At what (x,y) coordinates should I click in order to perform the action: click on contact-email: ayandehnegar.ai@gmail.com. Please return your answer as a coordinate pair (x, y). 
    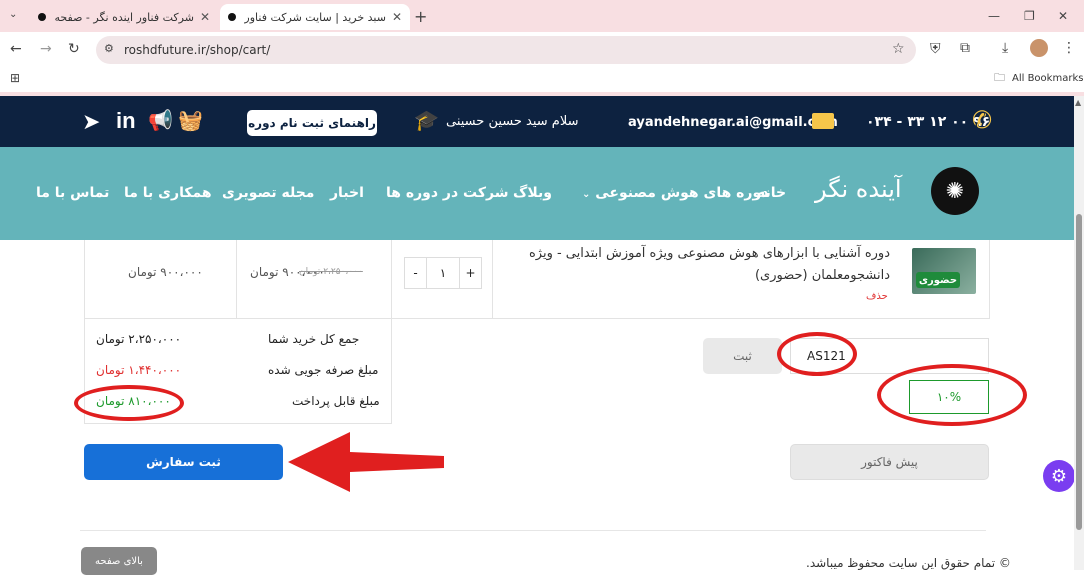
    Looking at the image, I should click on (733, 122).